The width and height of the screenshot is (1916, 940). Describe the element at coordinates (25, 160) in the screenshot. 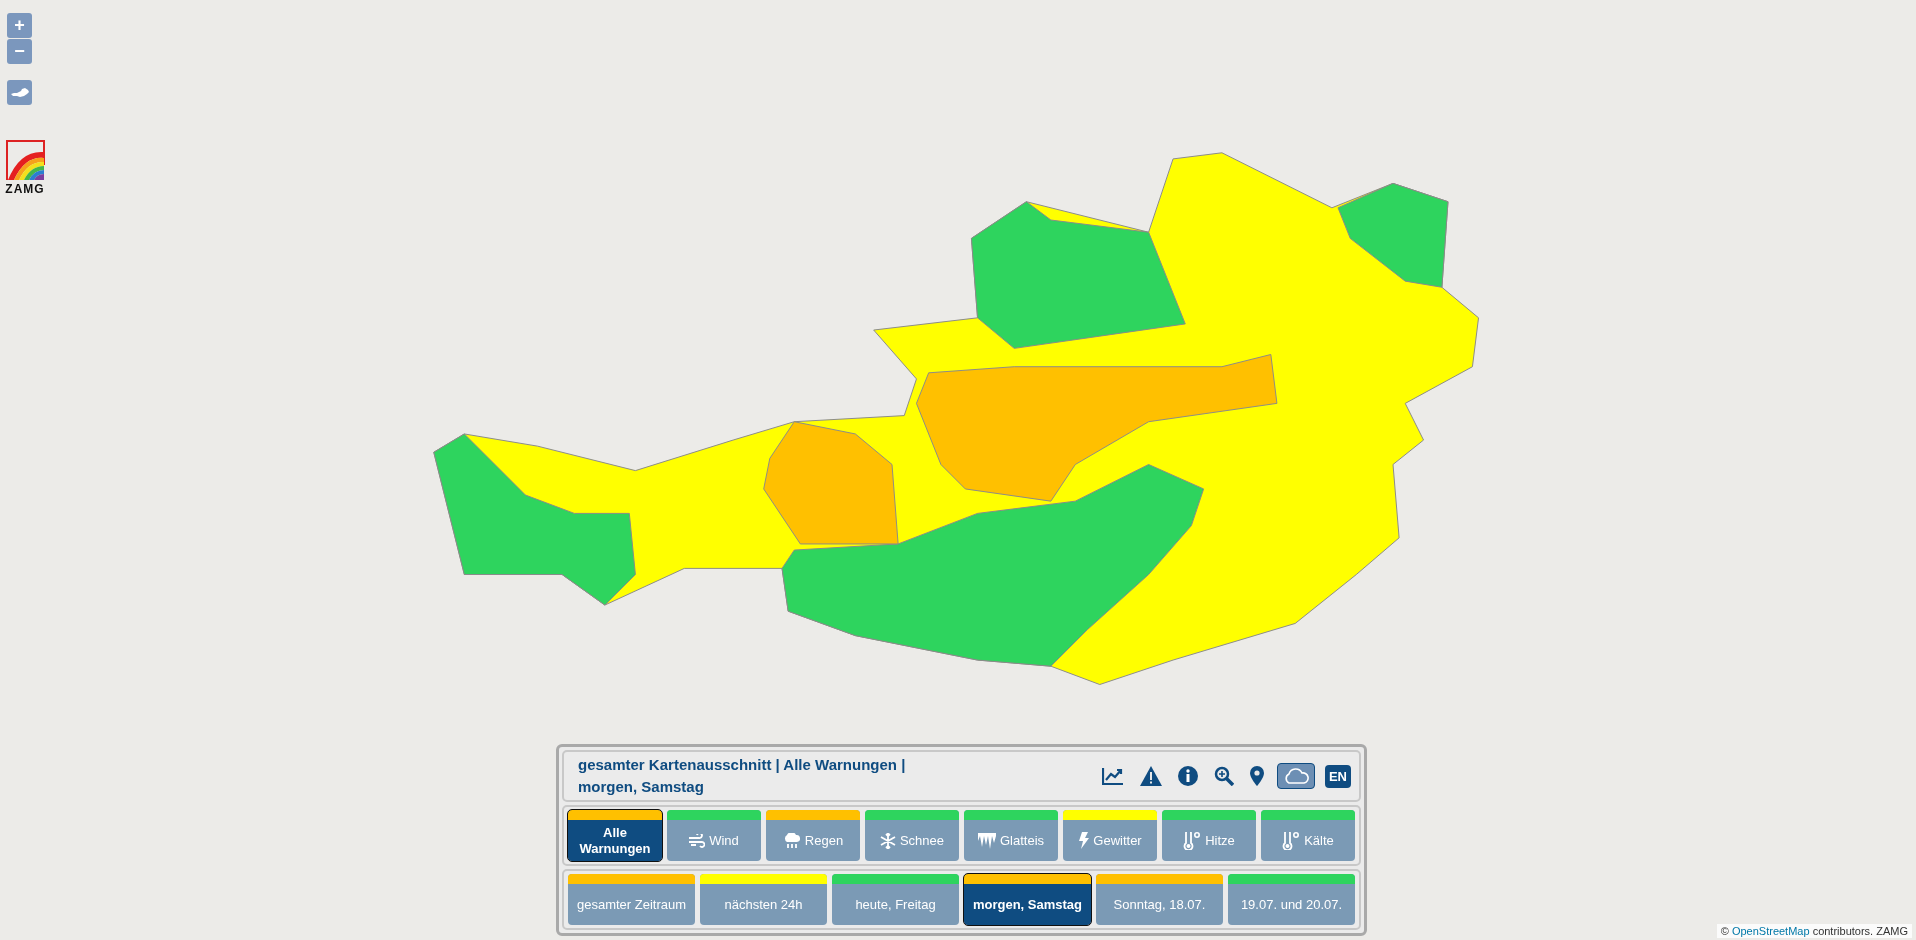

I see `rainbow-logo-icon` at that location.